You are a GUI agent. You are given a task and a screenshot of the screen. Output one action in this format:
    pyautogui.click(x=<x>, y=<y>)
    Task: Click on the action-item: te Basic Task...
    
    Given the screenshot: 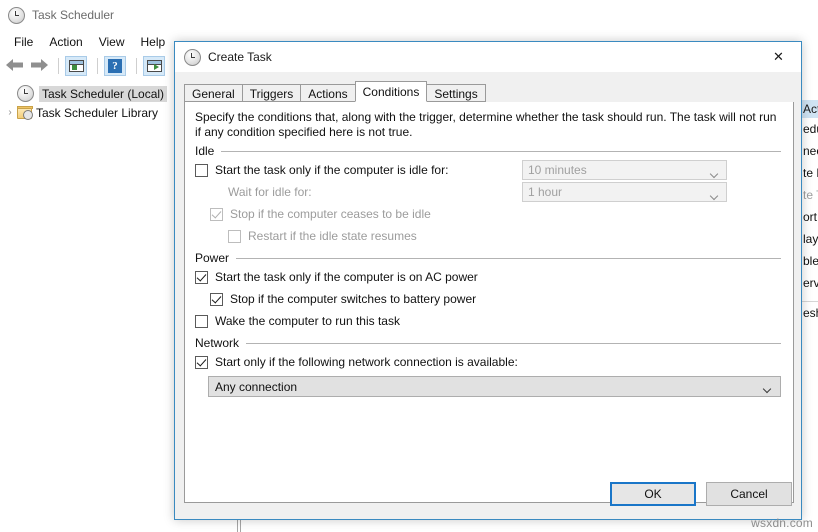 What is the action you would take?
    pyautogui.click(x=809, y=173)
    